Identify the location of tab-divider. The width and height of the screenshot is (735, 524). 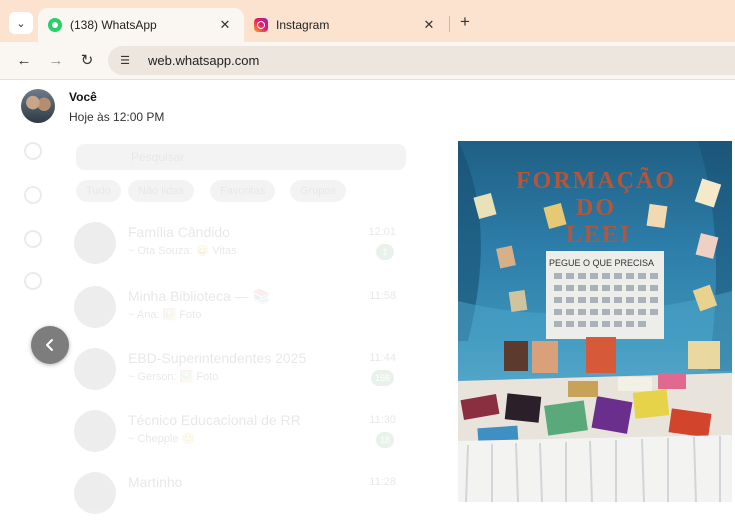
(449, 24).